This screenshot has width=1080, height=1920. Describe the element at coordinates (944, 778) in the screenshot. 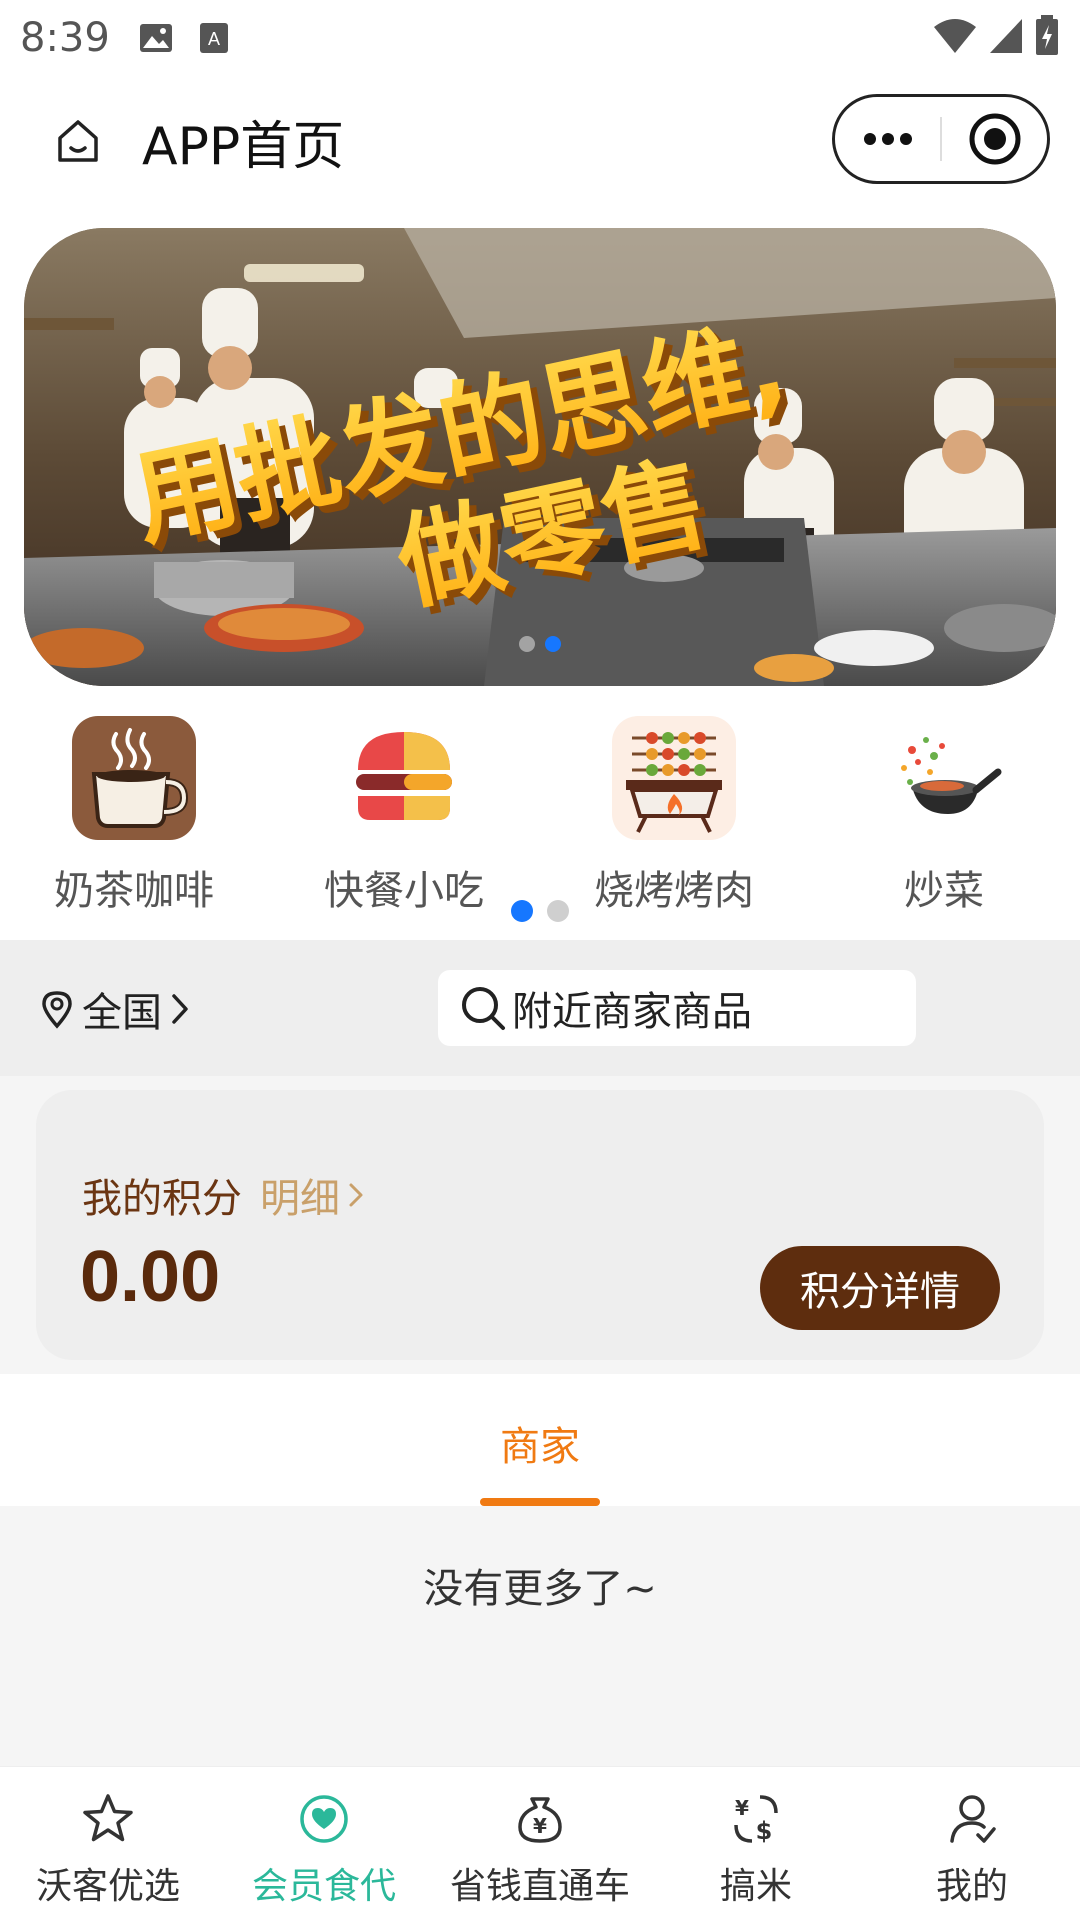

I see `wok-icon` at that location.